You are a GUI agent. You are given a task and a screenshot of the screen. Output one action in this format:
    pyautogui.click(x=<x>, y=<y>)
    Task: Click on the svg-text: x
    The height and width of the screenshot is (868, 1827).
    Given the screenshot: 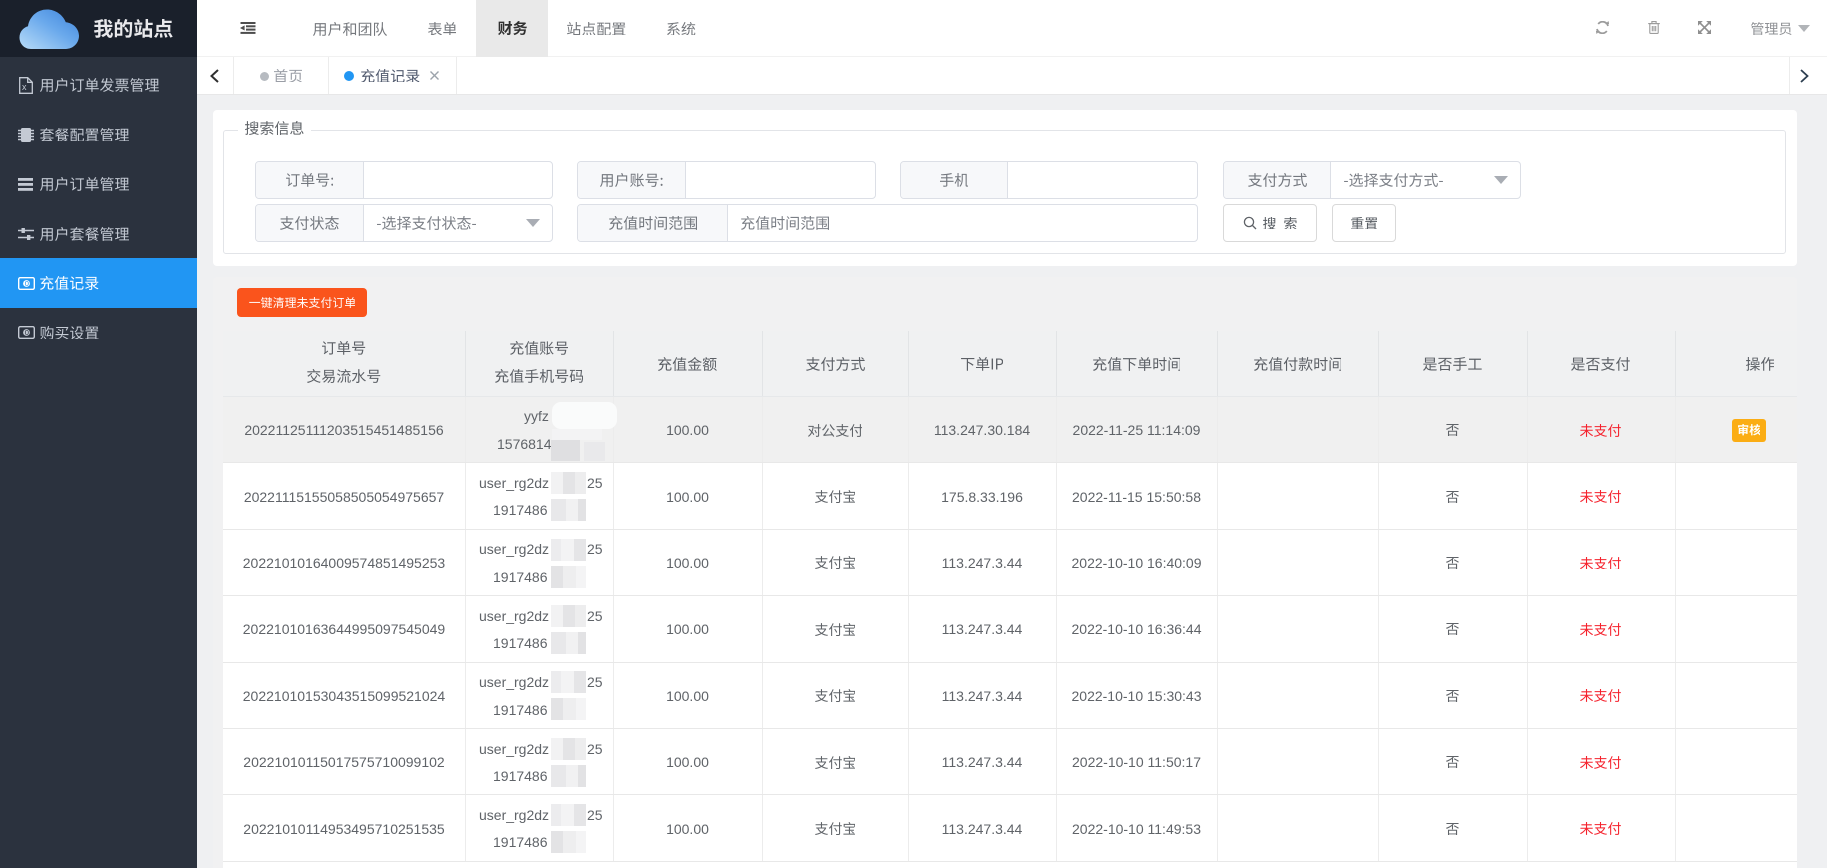 What is the action you would take?
    pyautogui.click(x=24, y=87)
    